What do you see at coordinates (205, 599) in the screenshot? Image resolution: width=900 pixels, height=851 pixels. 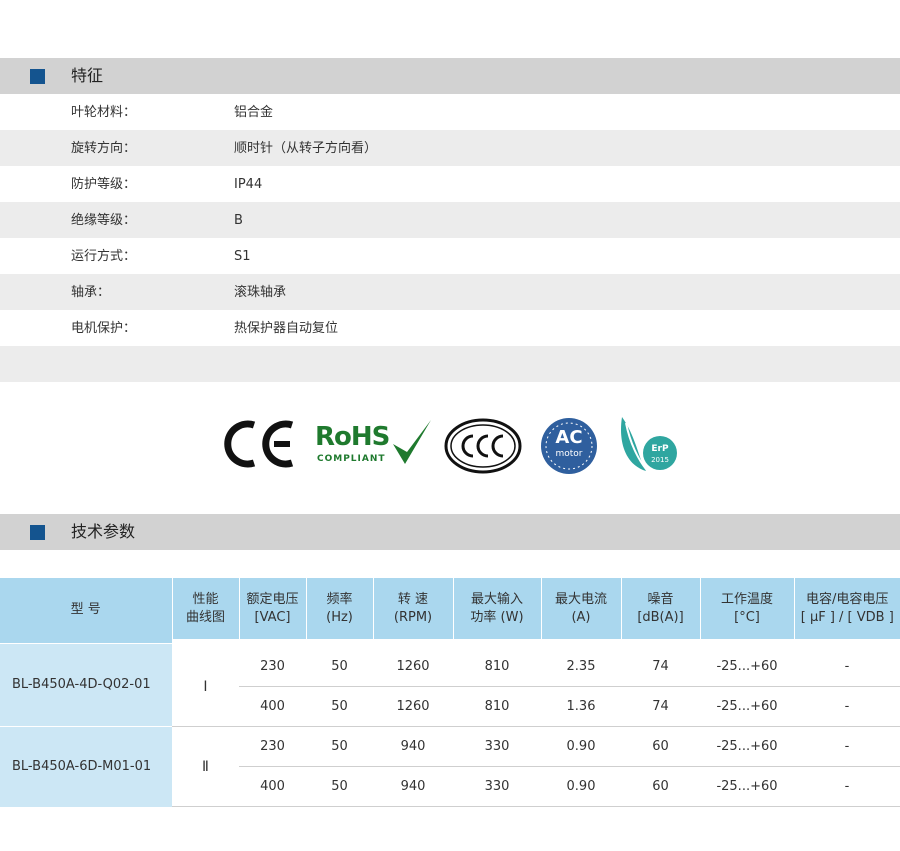 I see `header-text: 性能` at bounding box center [205, 599].